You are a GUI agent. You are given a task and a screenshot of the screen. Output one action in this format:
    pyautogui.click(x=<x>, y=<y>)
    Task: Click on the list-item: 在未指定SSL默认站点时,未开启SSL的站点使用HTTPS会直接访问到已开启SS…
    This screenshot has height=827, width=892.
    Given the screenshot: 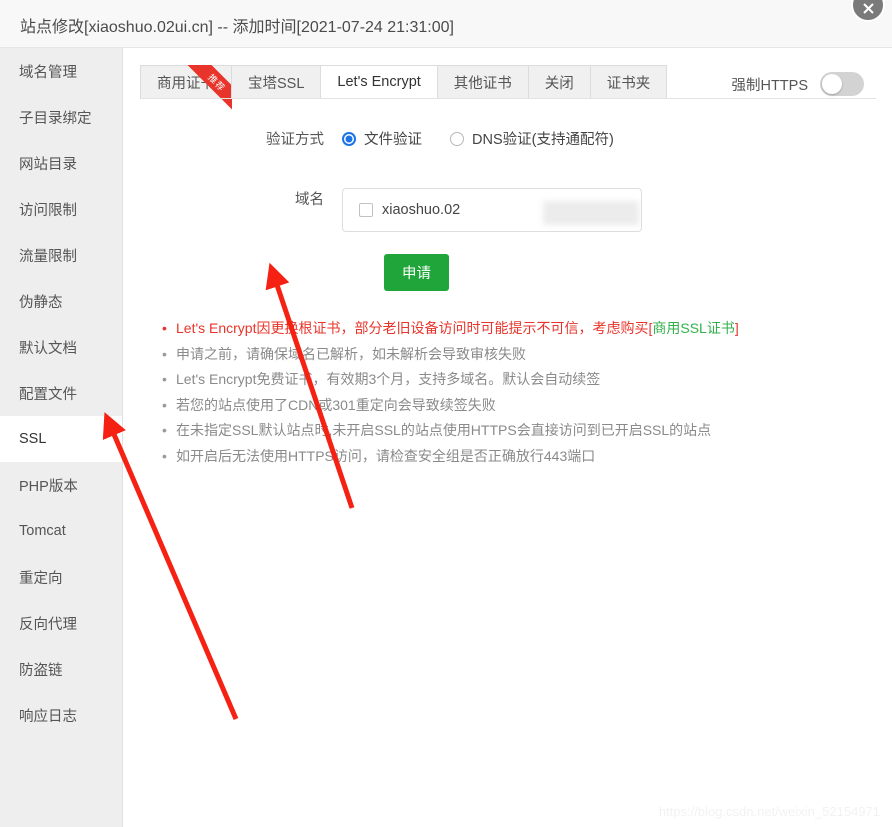 What is the action you would take?
    pyautogui.click(x=450, y=431)
    